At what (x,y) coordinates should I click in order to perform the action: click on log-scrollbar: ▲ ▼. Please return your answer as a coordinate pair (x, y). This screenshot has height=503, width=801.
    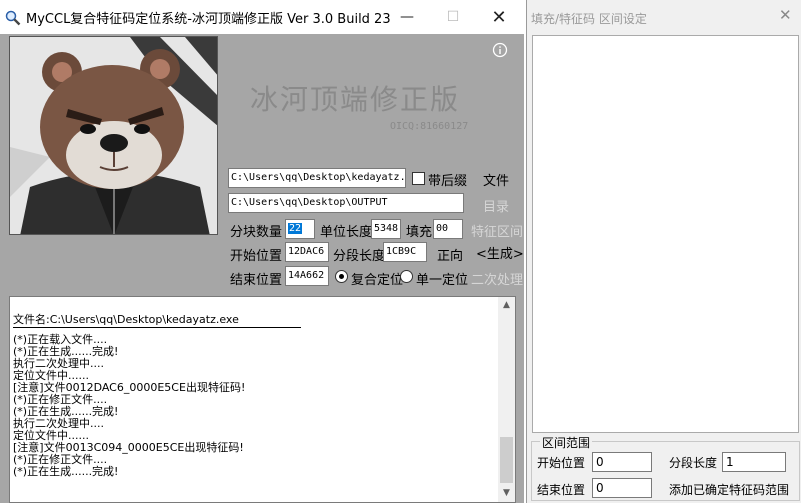
    Looking at the image, I should click on (506, 399).